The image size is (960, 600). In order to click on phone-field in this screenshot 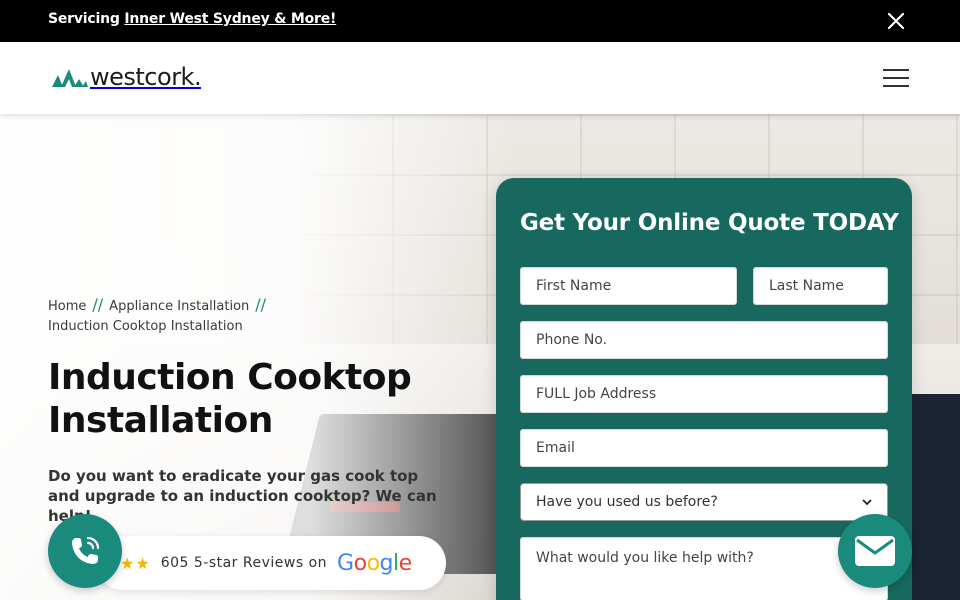, I will do `click(704, 340)`.